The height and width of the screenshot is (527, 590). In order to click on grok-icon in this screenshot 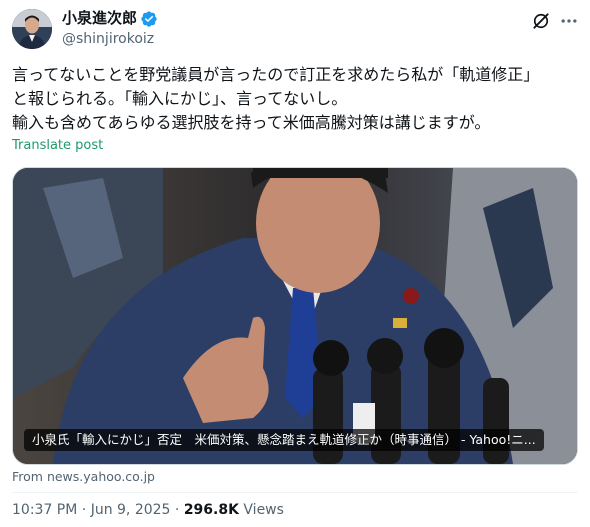, I will do `click(541, 21)`.